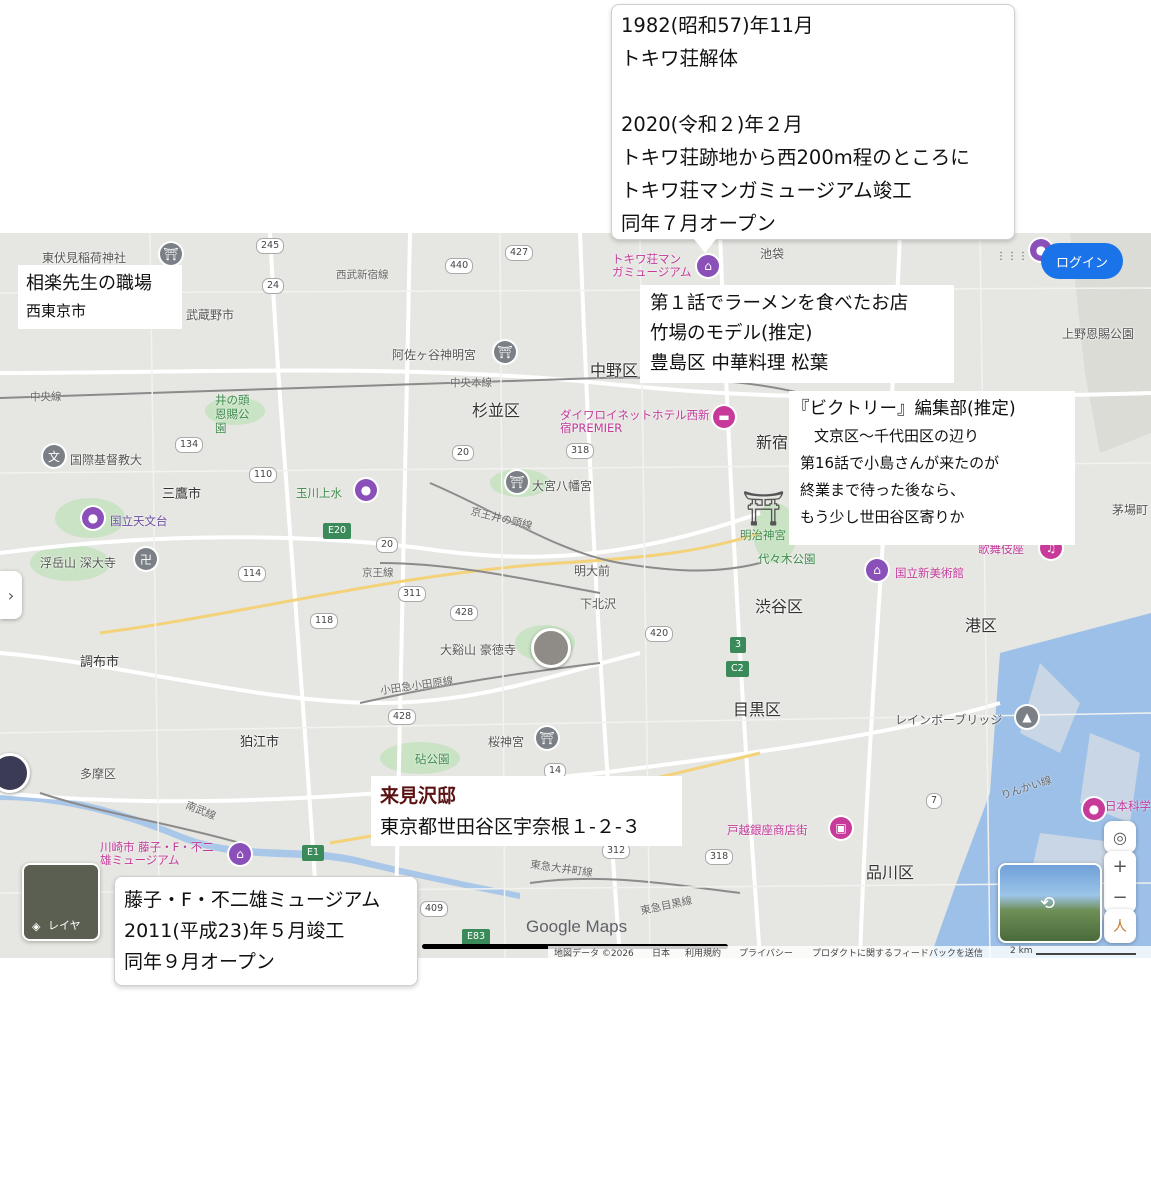  Describe the element at coordinates (1027, 717) in the screenshot. I see `bridge-pin-icon: ▲` at that location.